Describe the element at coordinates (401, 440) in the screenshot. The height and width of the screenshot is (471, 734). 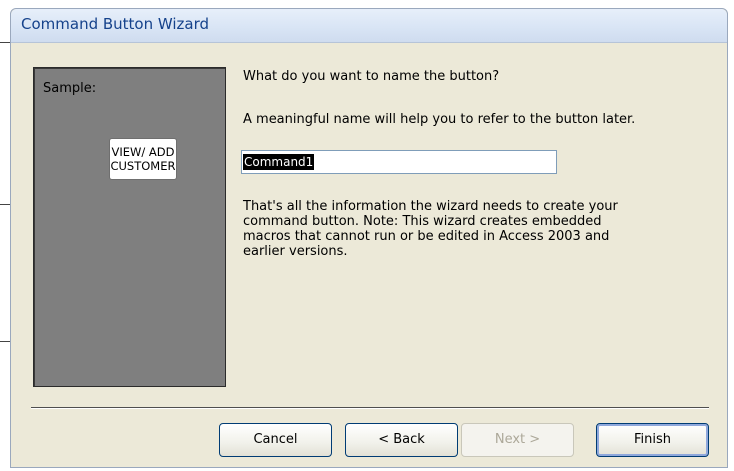
I see `back-button: < Back` at that location.